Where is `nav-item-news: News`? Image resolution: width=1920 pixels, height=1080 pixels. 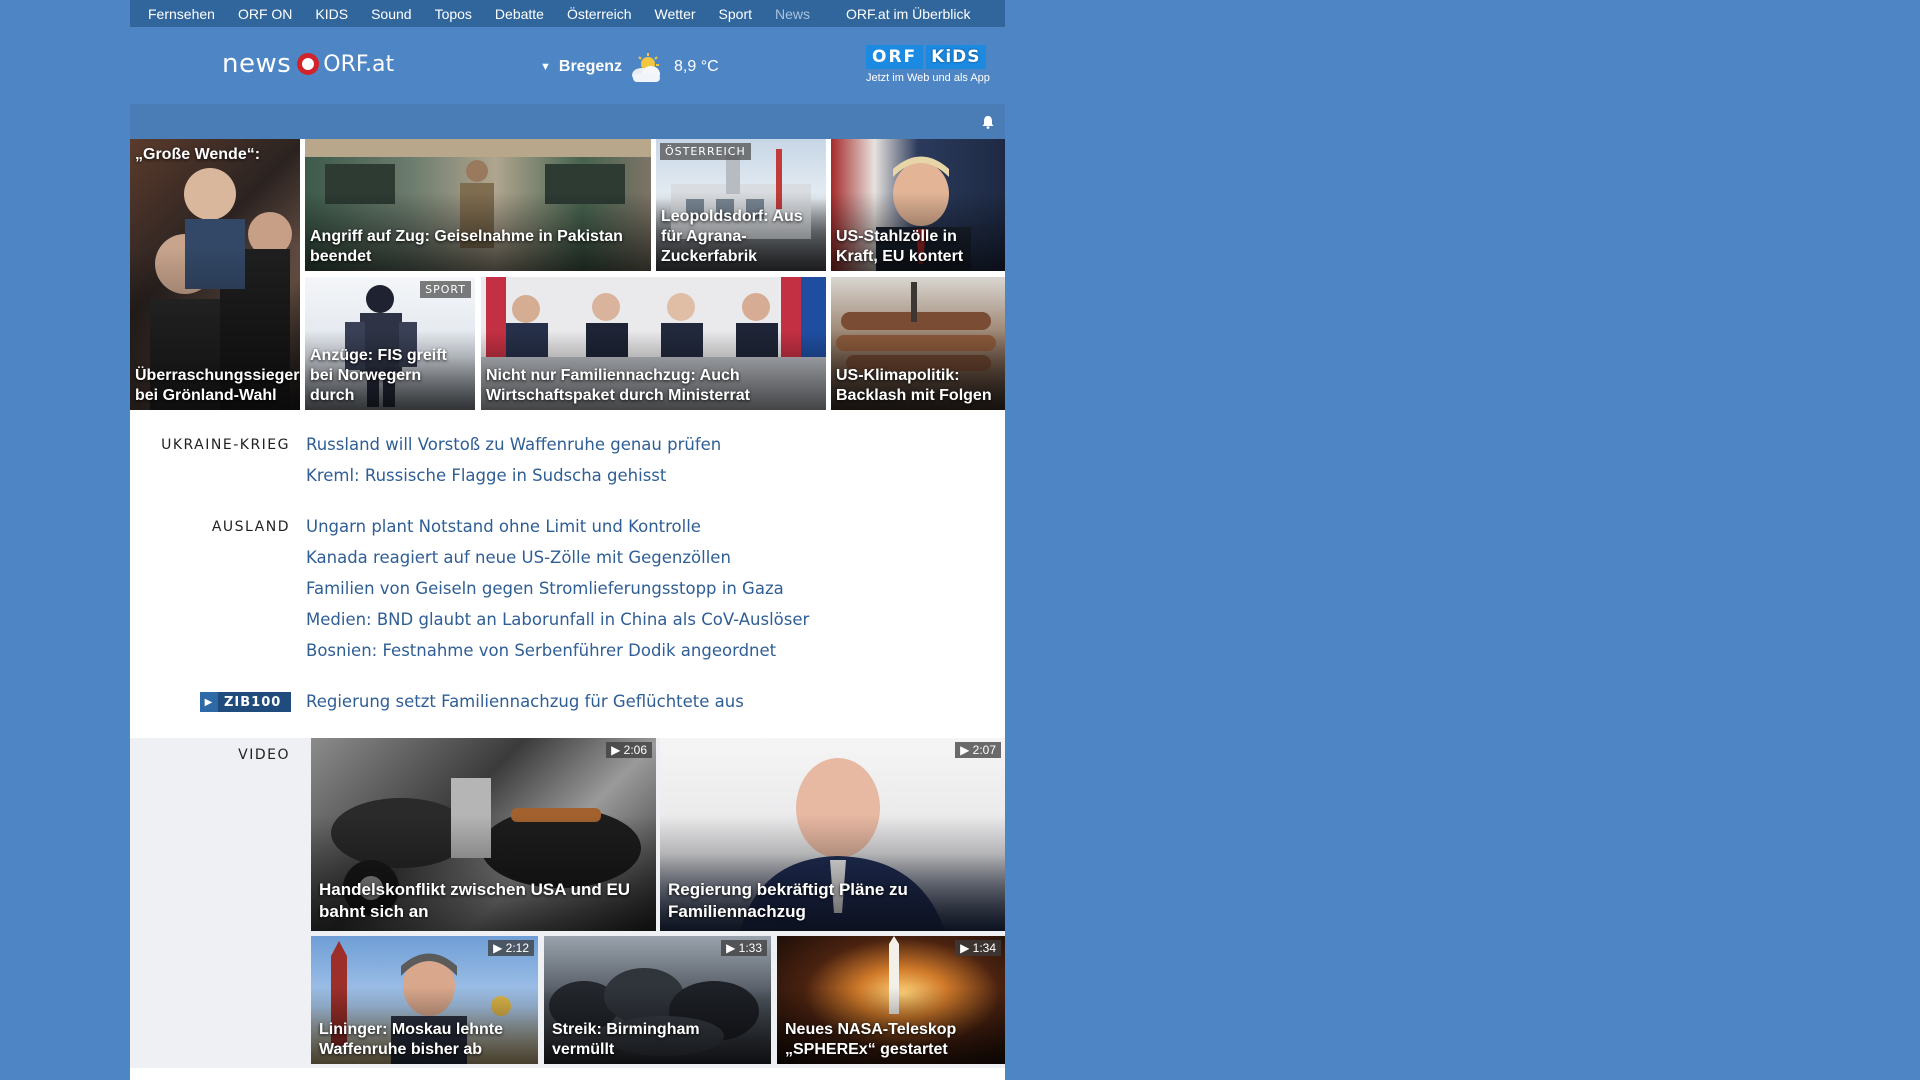 nav-item-news: News is located at coordinates (792, 14).